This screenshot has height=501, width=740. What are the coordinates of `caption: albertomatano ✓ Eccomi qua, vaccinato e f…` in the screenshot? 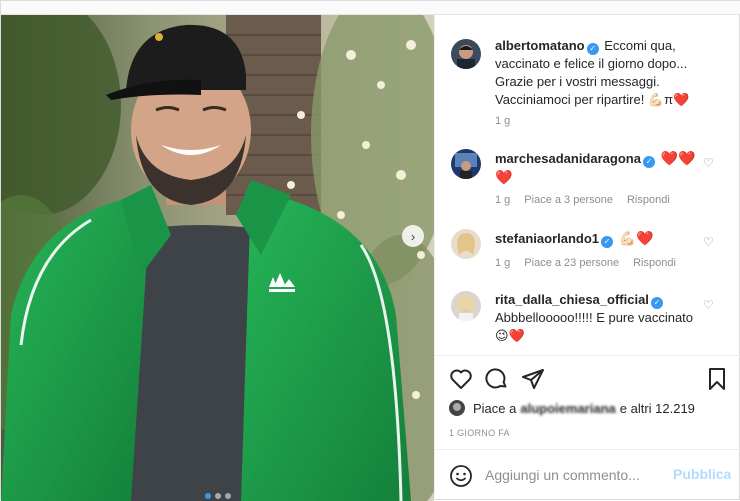 It's located at (598, 73).